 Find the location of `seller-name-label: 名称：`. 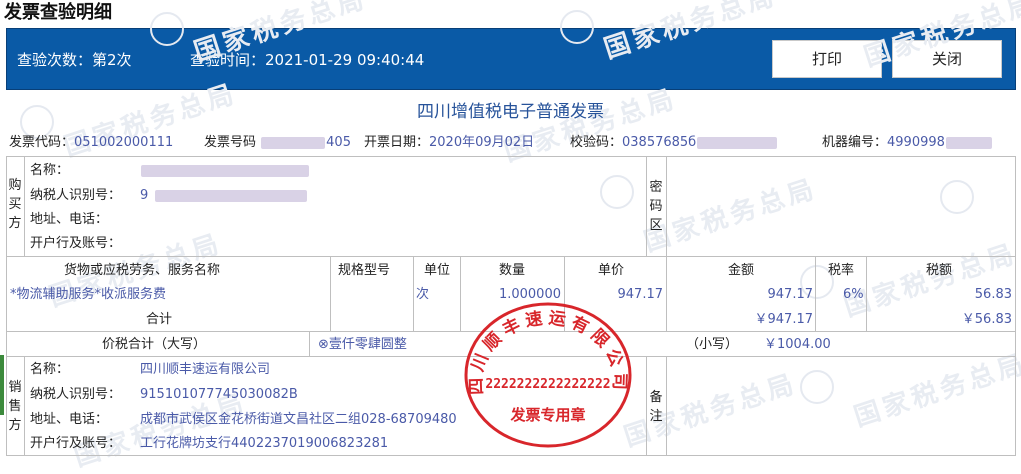

seller-name-label: 名称： is located at coordinates (50, 369).